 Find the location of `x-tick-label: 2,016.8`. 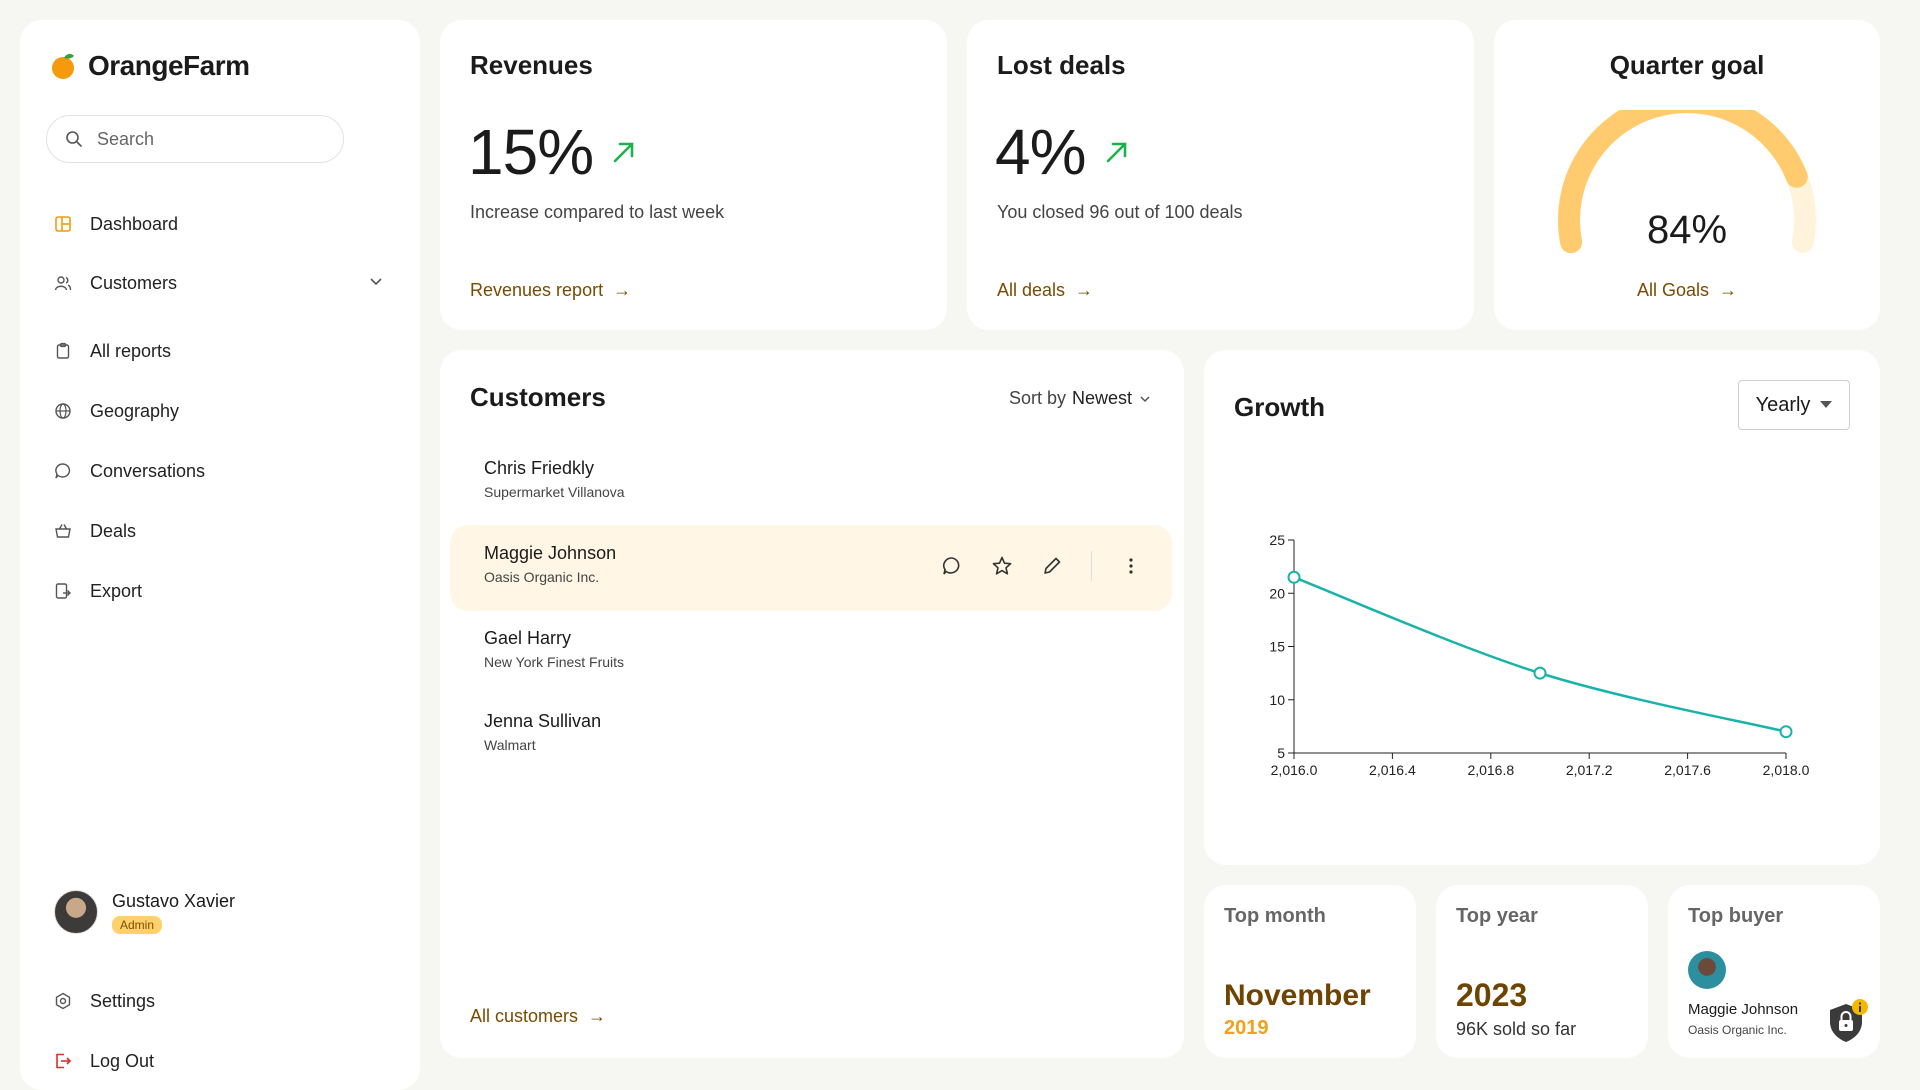

x-tick-label: 2,016.8 is located at coordinates (1490, 770).